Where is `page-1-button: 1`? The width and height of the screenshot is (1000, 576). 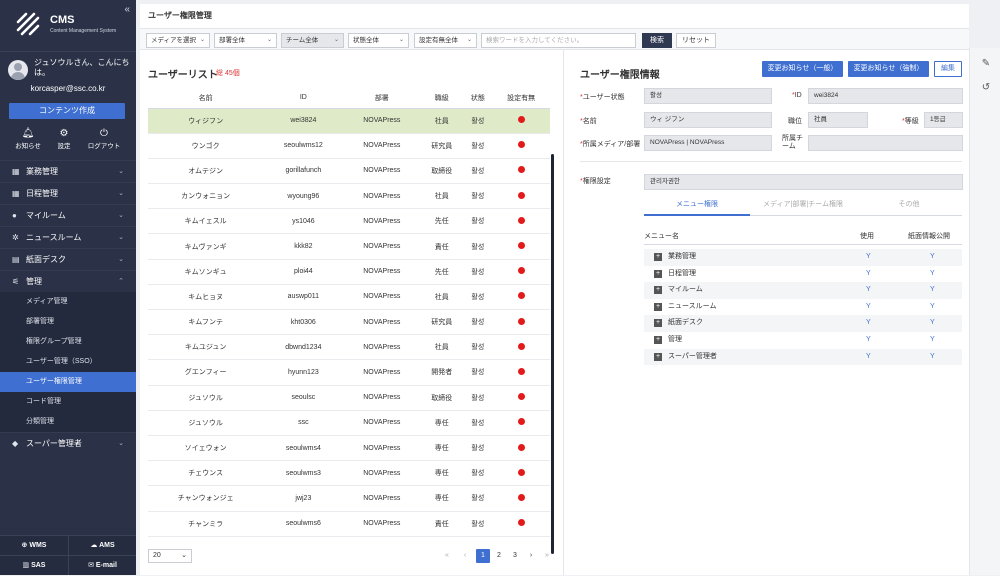 page-1-button: 1 is located at coordinates (483, 556).